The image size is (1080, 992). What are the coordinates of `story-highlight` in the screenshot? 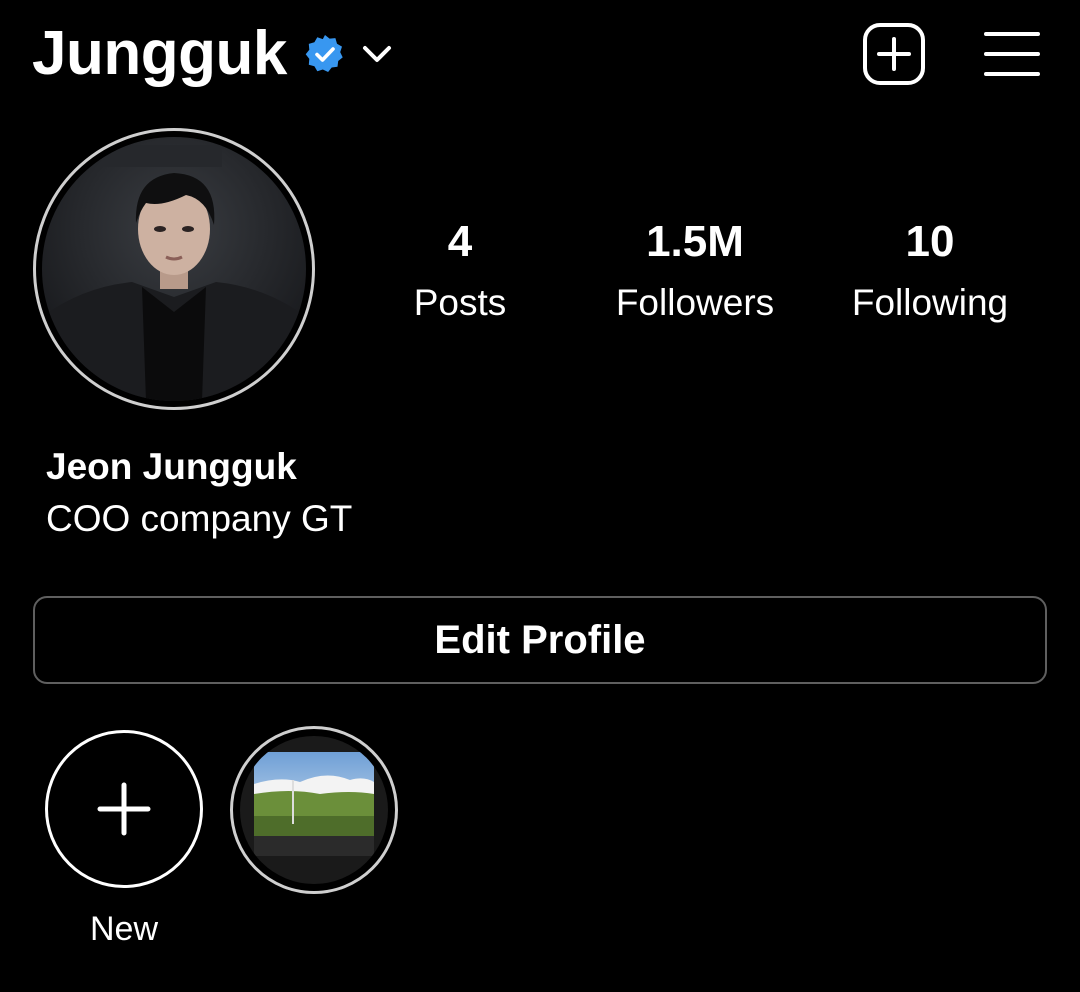 It's located at (314, 810).